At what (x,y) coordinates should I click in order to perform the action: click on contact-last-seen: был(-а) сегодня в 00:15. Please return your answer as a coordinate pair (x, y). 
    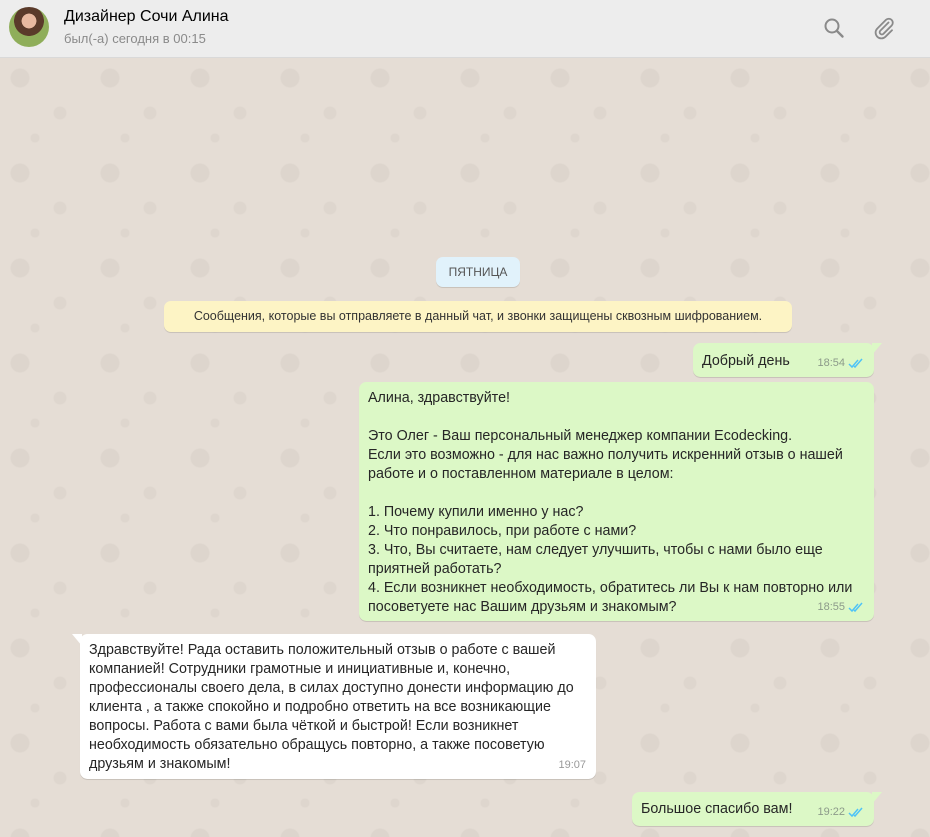
    Looking at the image, I should click on (135, 38).